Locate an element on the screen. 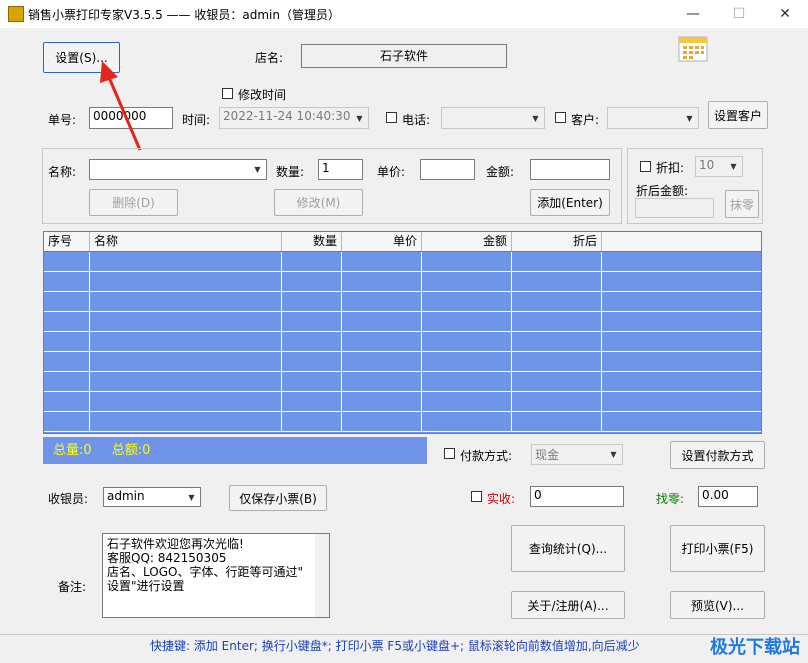 Image resolution: width=808 pixels, height=663 pixels. price-field is located at coordinates (447, 169).